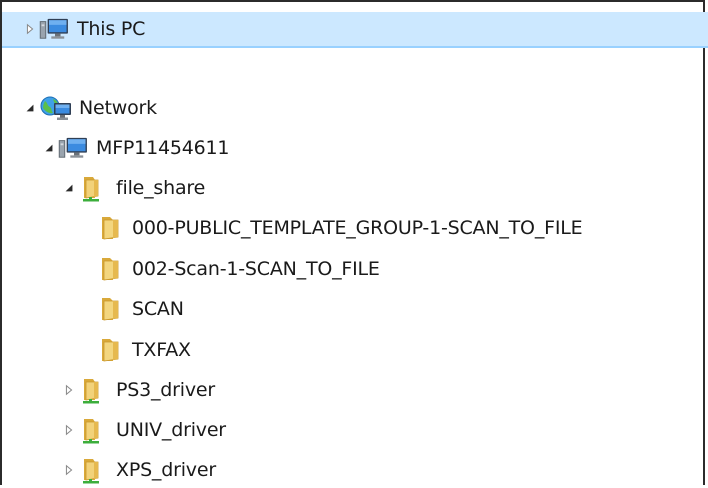 The height and width of the screenshot is (488, 708). I want to click on tree-item-share: UNIV_driver, so click(355, 430).